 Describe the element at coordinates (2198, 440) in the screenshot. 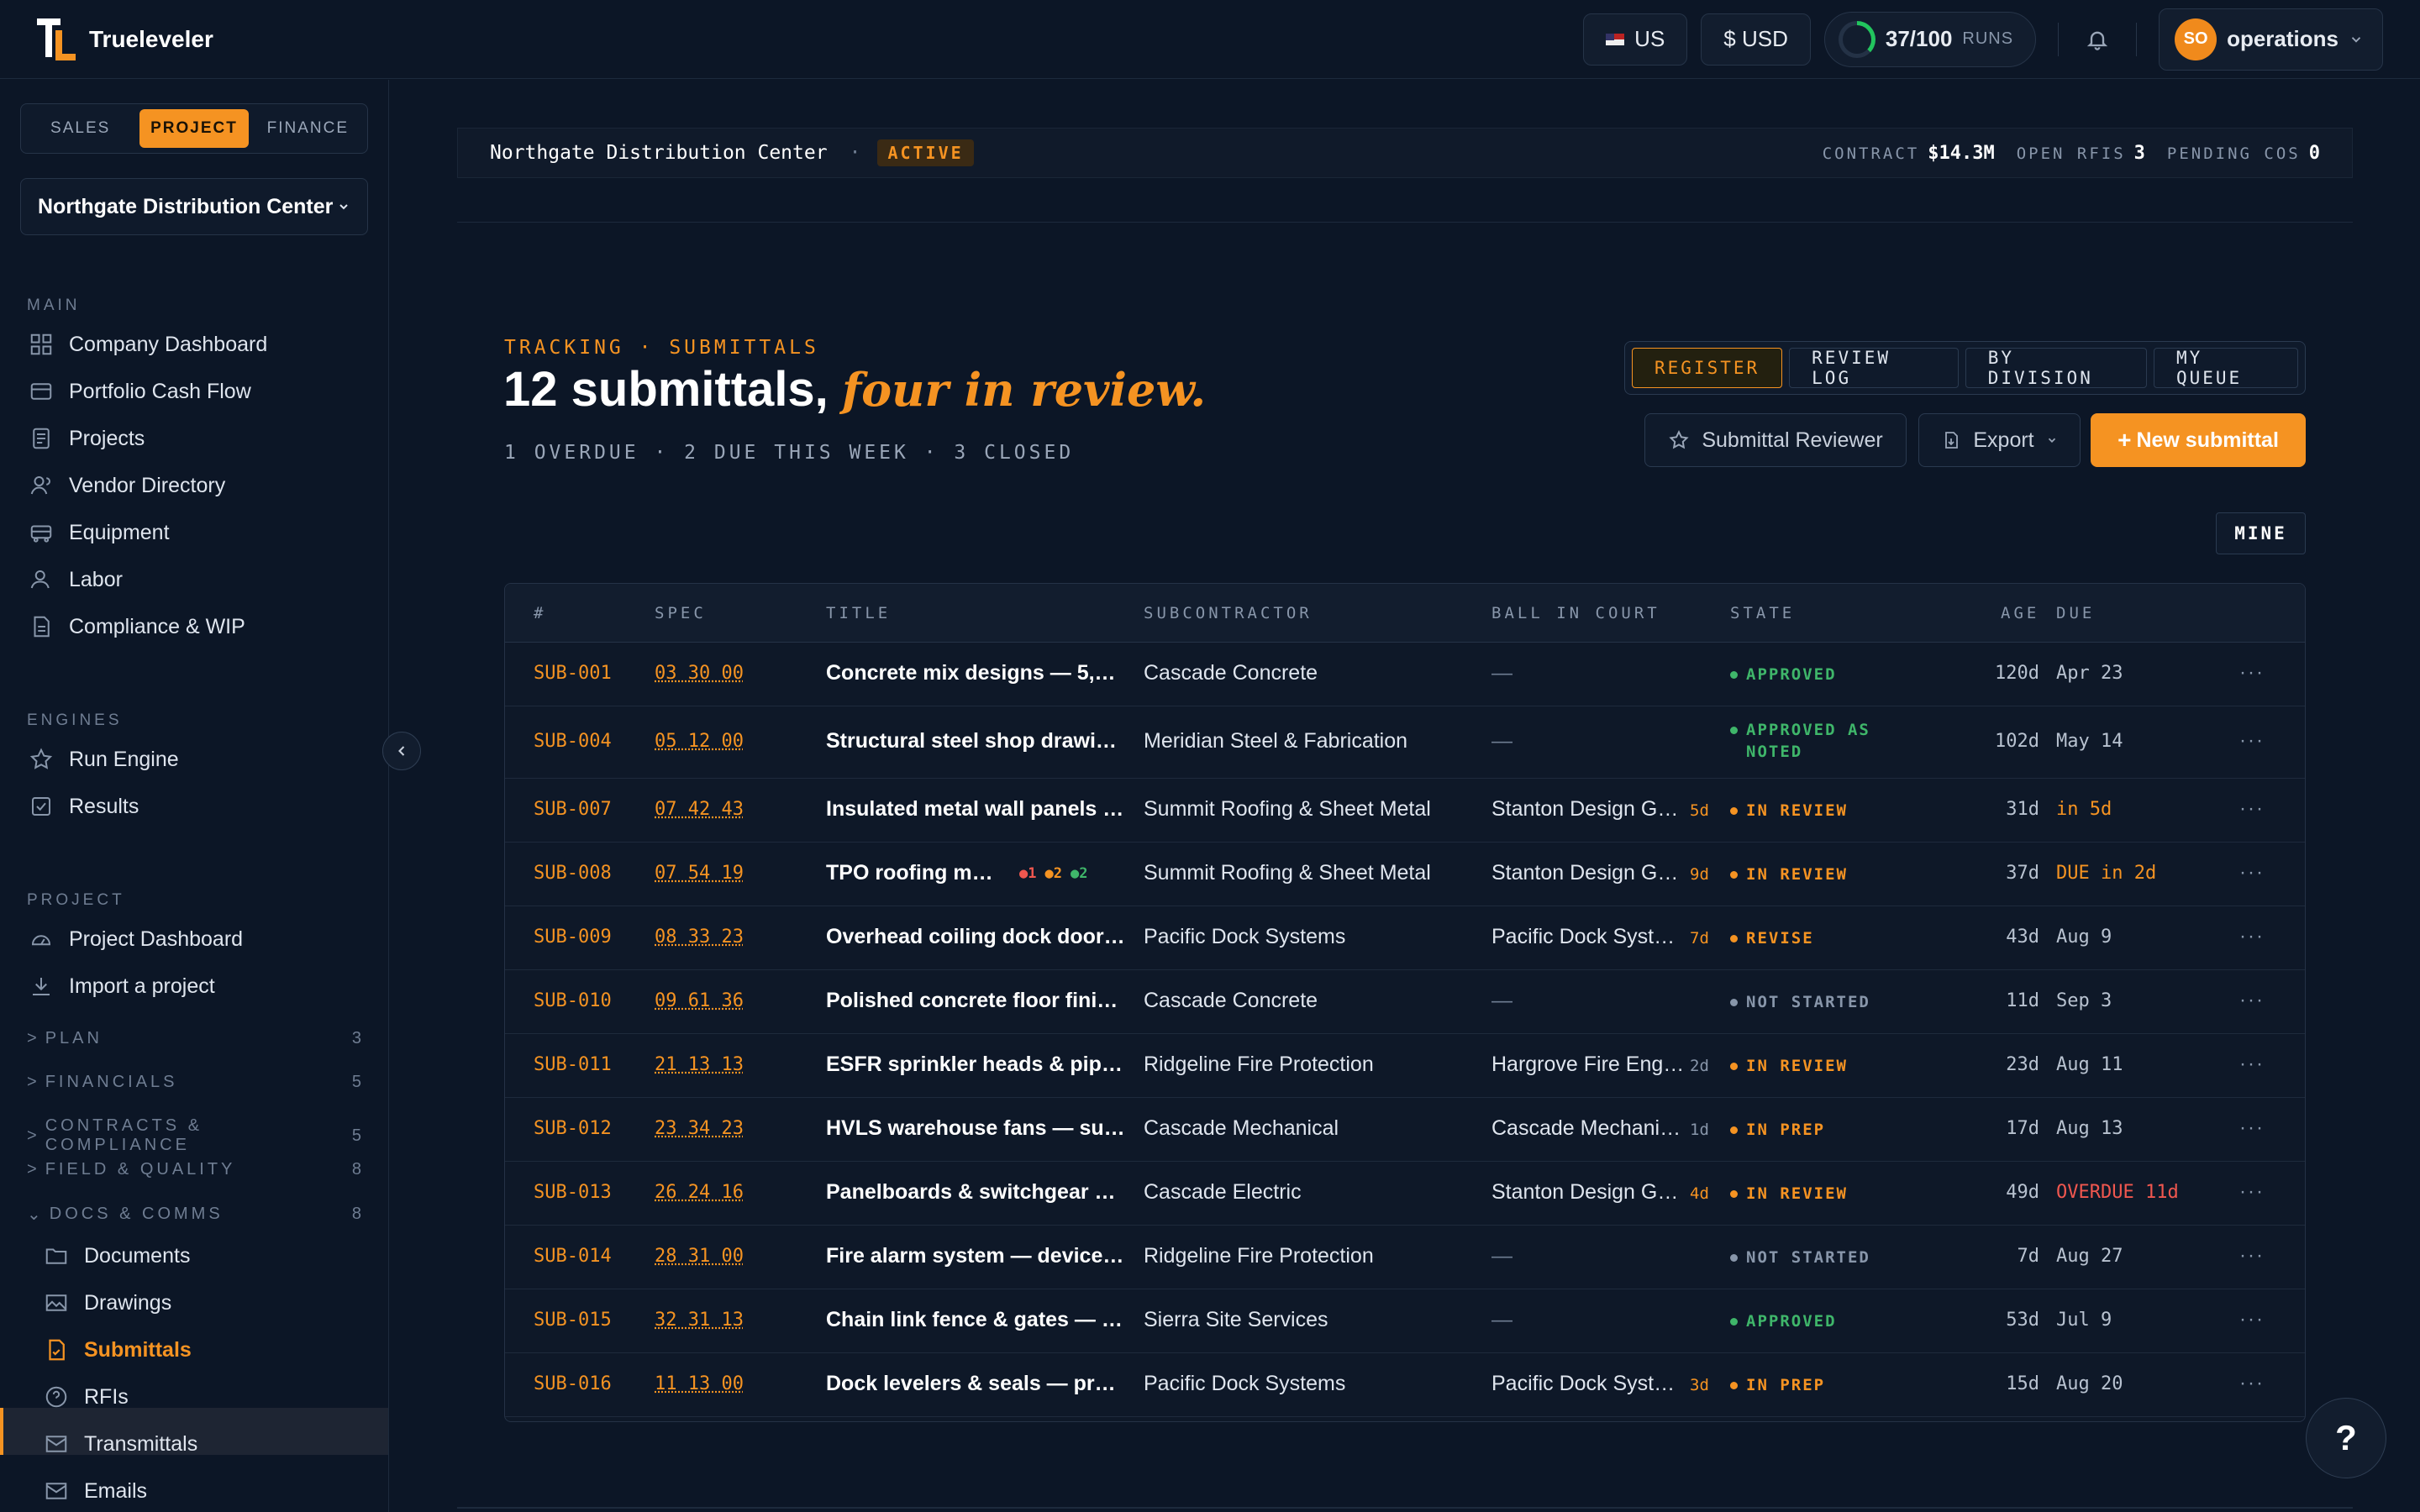

I see `new-submittal-button: + New submittal` at that location.